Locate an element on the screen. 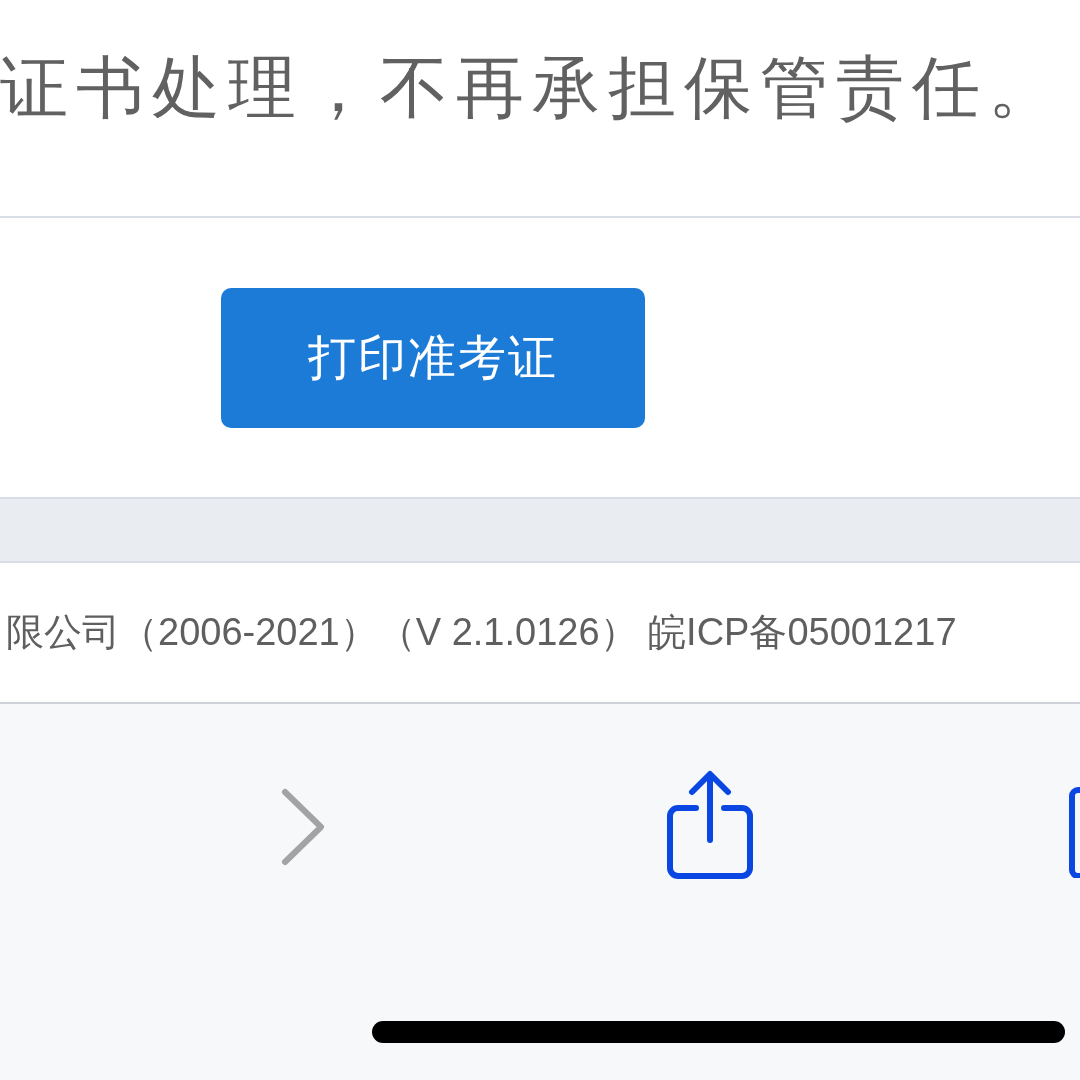 This screenshot has height=1080, width=1080. notice-text: 证书处理，不再承担保管责任。 is located at coordinates (532, 87).